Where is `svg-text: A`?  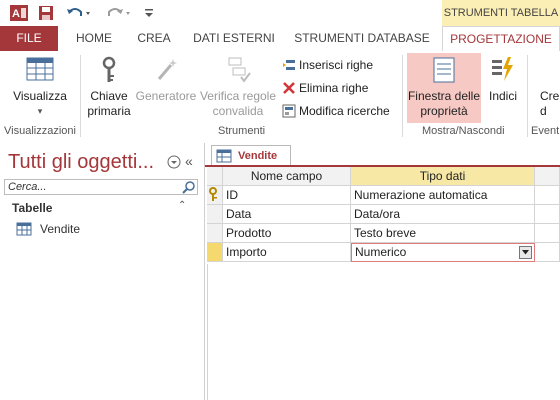 svg-text: A is located at coordinates (16, 14).